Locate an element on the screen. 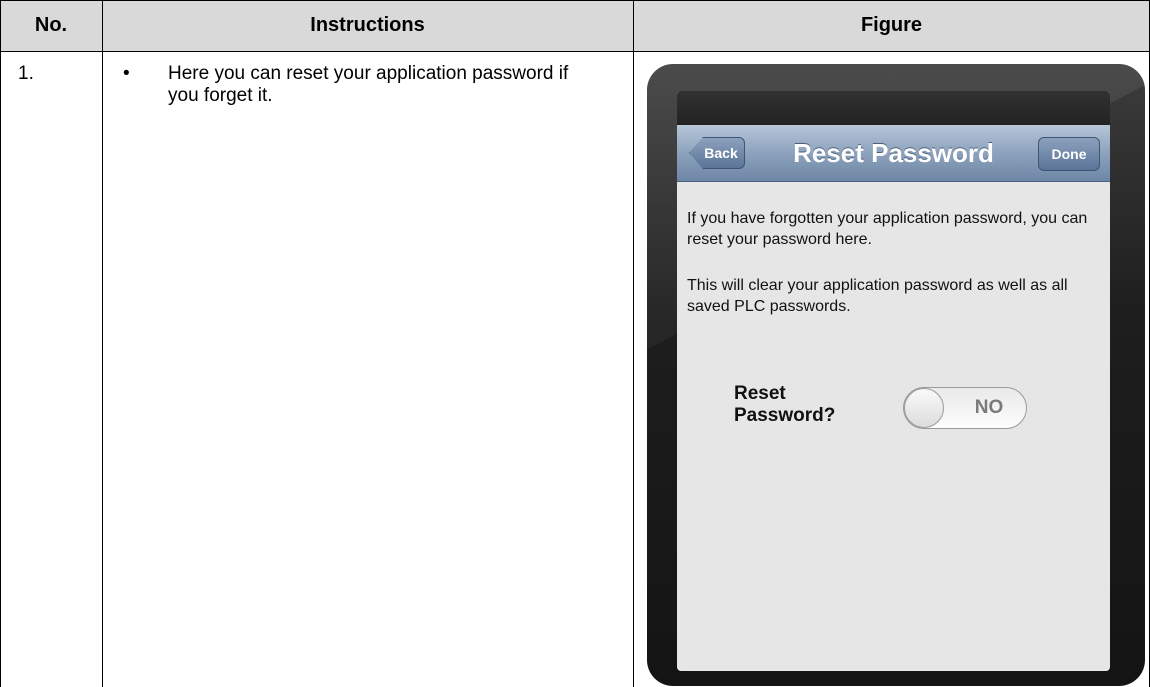 The width and height of the screenshot is (1150, 687). header-instructions: Instructions is located at coordinates (367, 25).